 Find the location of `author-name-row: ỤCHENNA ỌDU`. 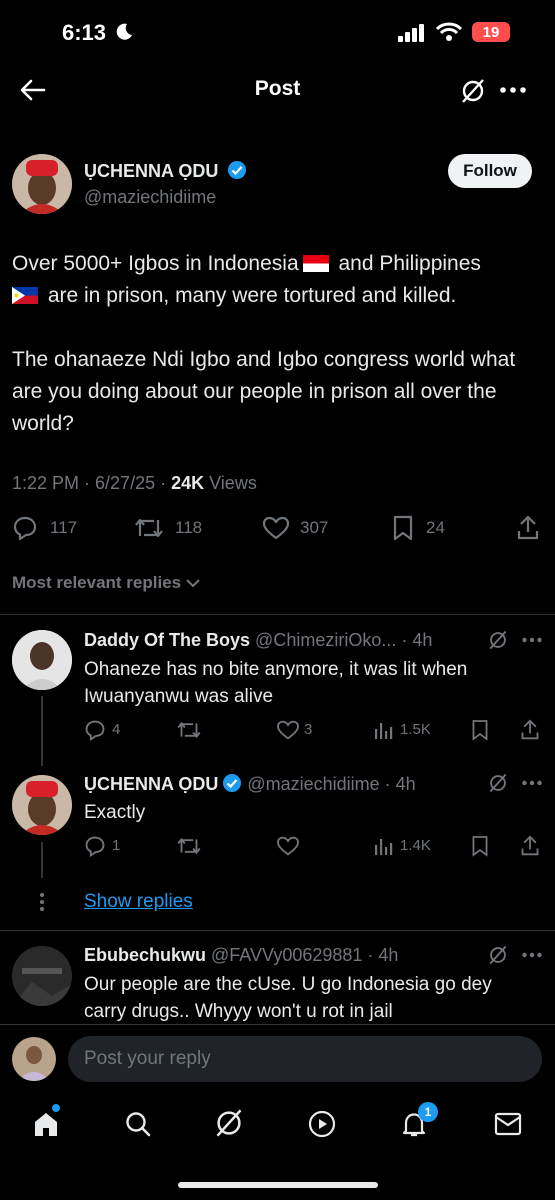

author-name-row: ỤCHENNA ỌDU is located at coordinates (165, 171).